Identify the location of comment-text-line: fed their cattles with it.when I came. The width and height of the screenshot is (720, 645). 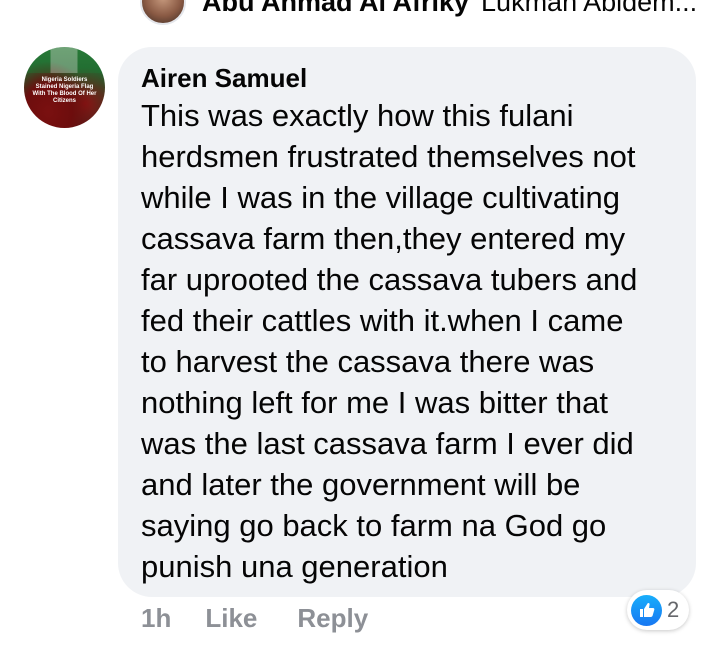
(382, 320).